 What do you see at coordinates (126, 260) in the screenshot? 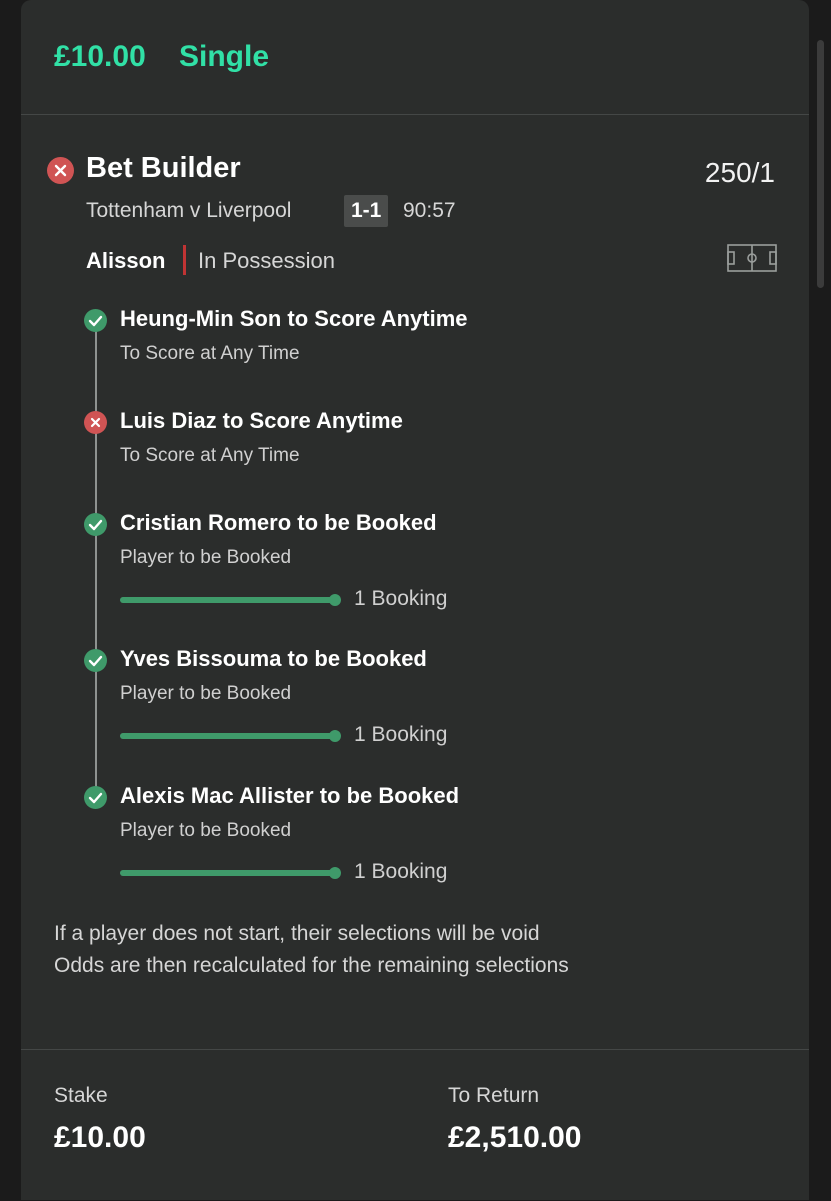
I see `possession-team: Alisson` at bounding box center [126, 260].